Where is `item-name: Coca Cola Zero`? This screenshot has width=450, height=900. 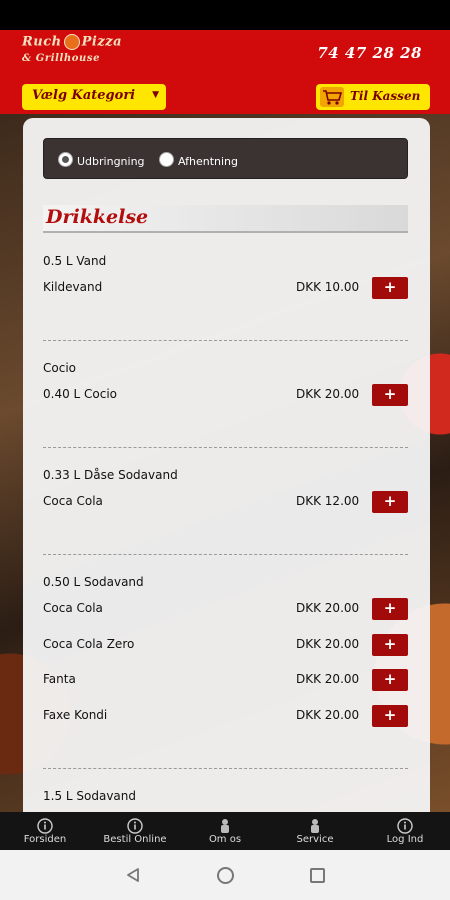
item-name: Coca Cola Zero is located at coordinates (89, 644).